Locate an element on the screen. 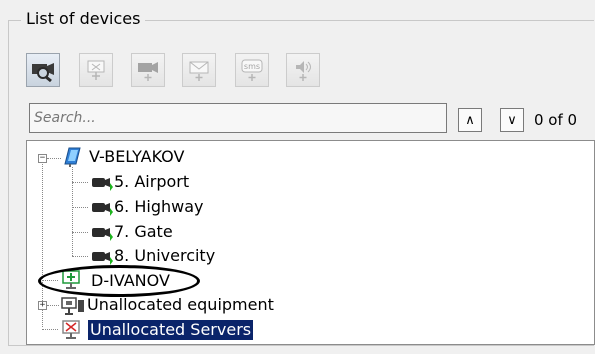 The height and width of the screenshot is (354, 595). tree-node-camera: 5. Airport is located at coordinates (151, 182).